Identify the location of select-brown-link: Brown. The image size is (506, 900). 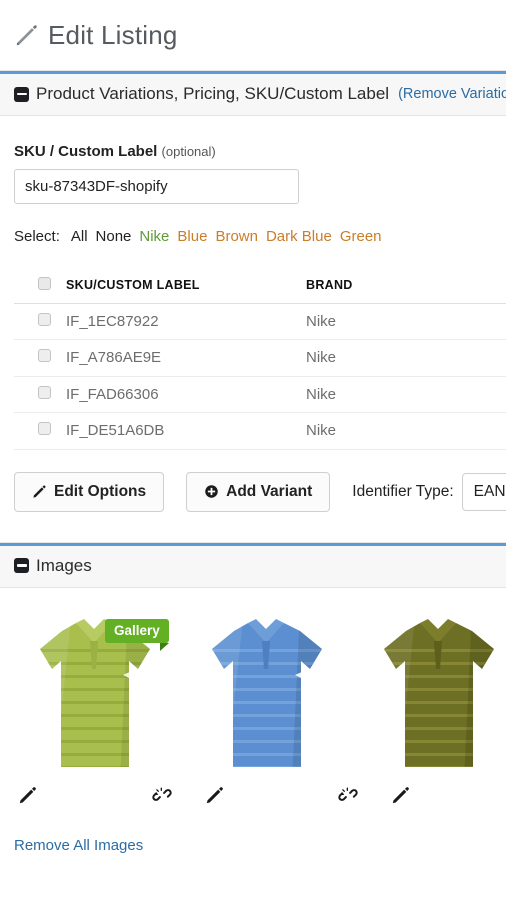
(236, 236).